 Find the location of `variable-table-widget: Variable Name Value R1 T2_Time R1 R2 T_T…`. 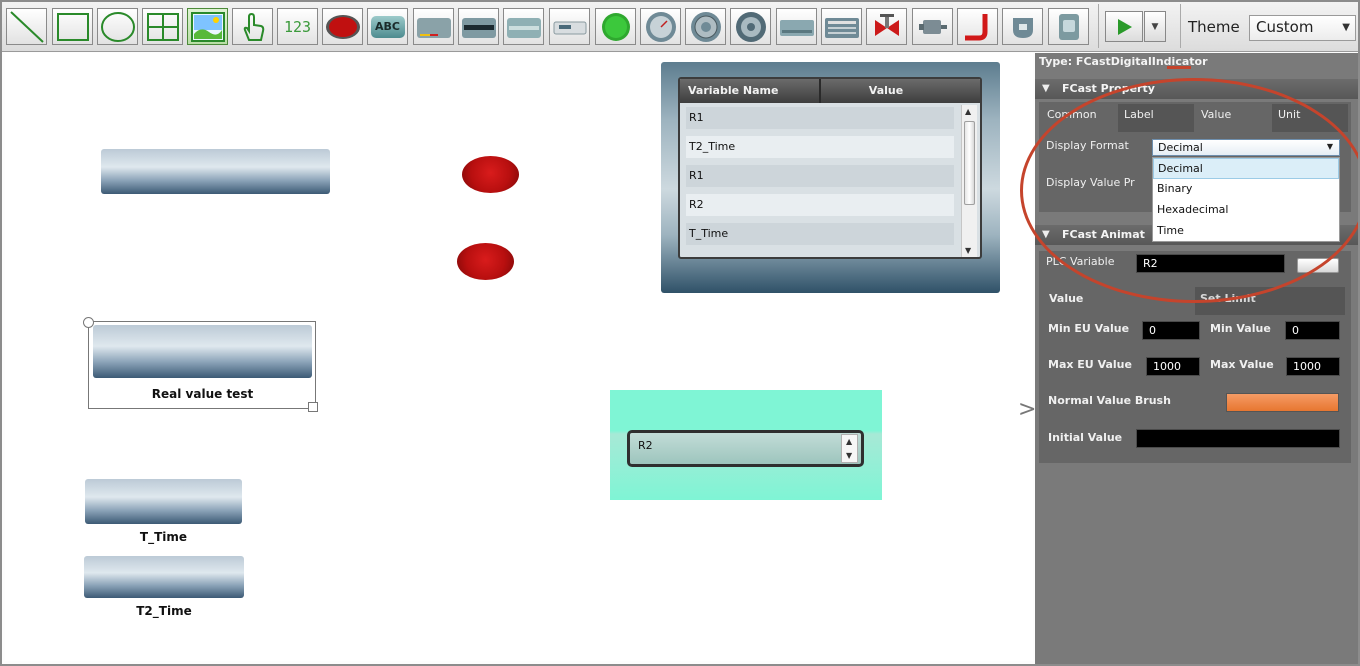

variable-table-widget: Variable Name Value R1 T2_Time R1 R2 T_T… is located at coordinates (830, 177).